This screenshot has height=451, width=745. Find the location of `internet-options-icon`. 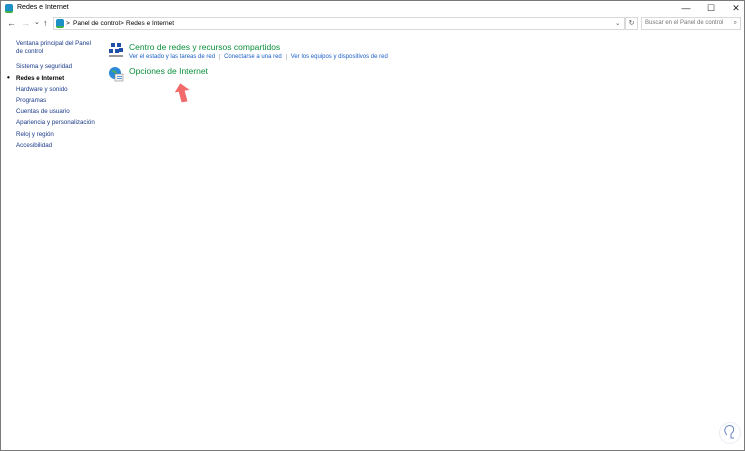

internet-options-icon is located at coordinates (116, 74).